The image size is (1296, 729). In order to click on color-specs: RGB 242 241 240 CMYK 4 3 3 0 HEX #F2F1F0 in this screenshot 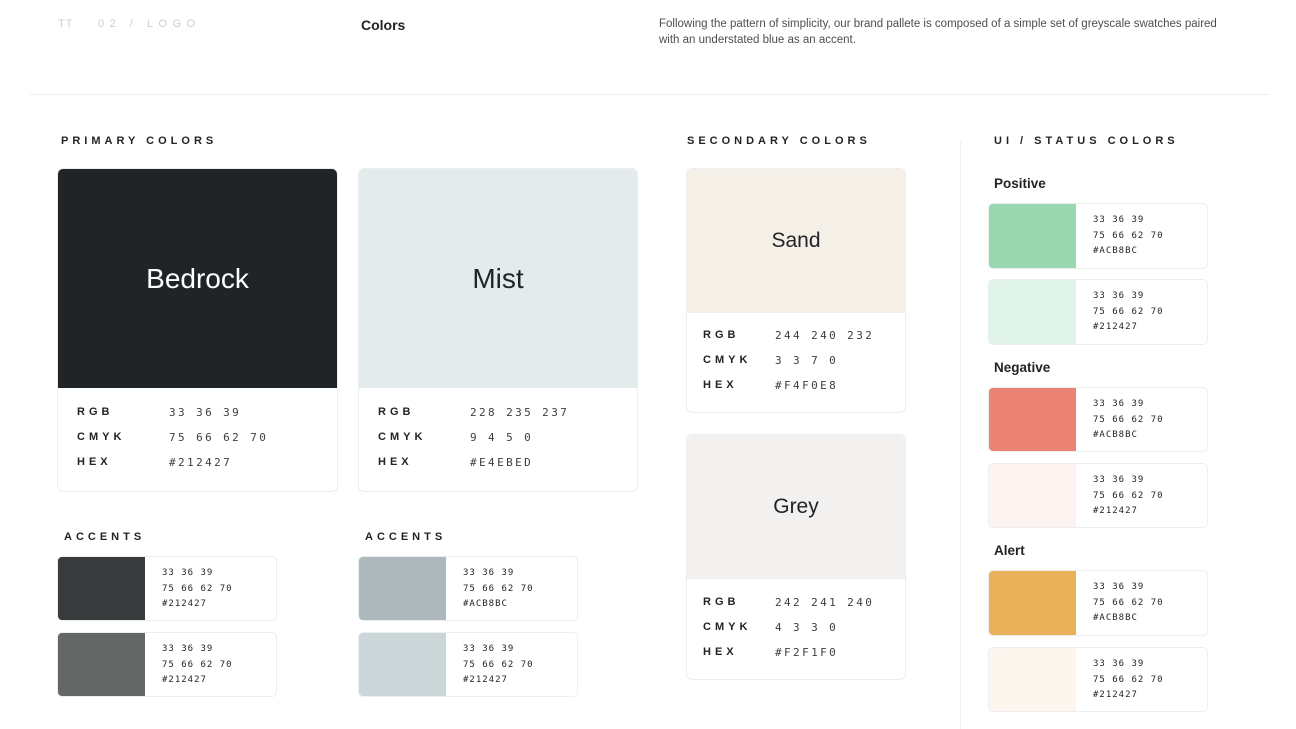, I will do `click(796, 625)`.